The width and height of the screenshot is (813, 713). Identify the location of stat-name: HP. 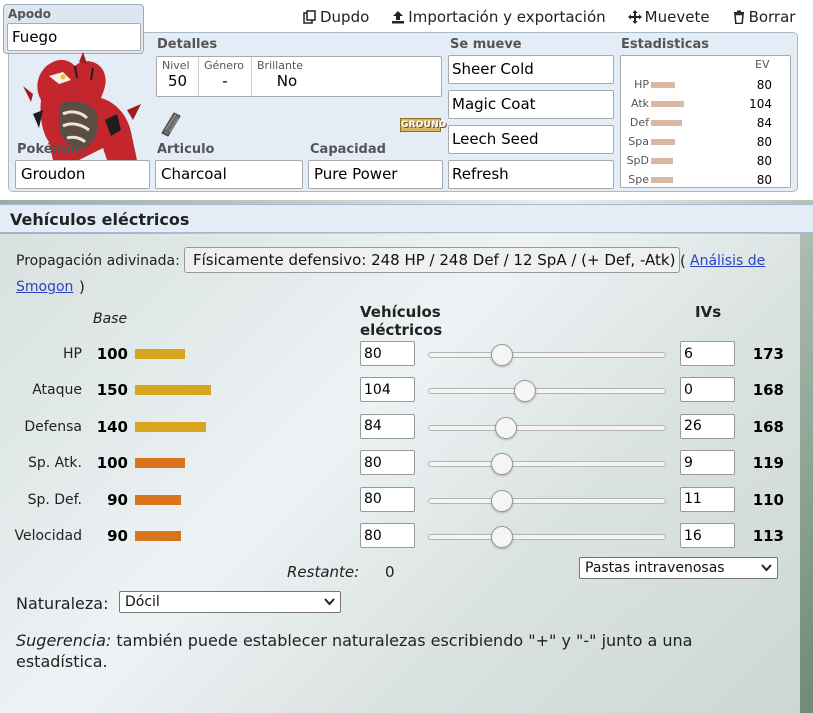
(72, 354).